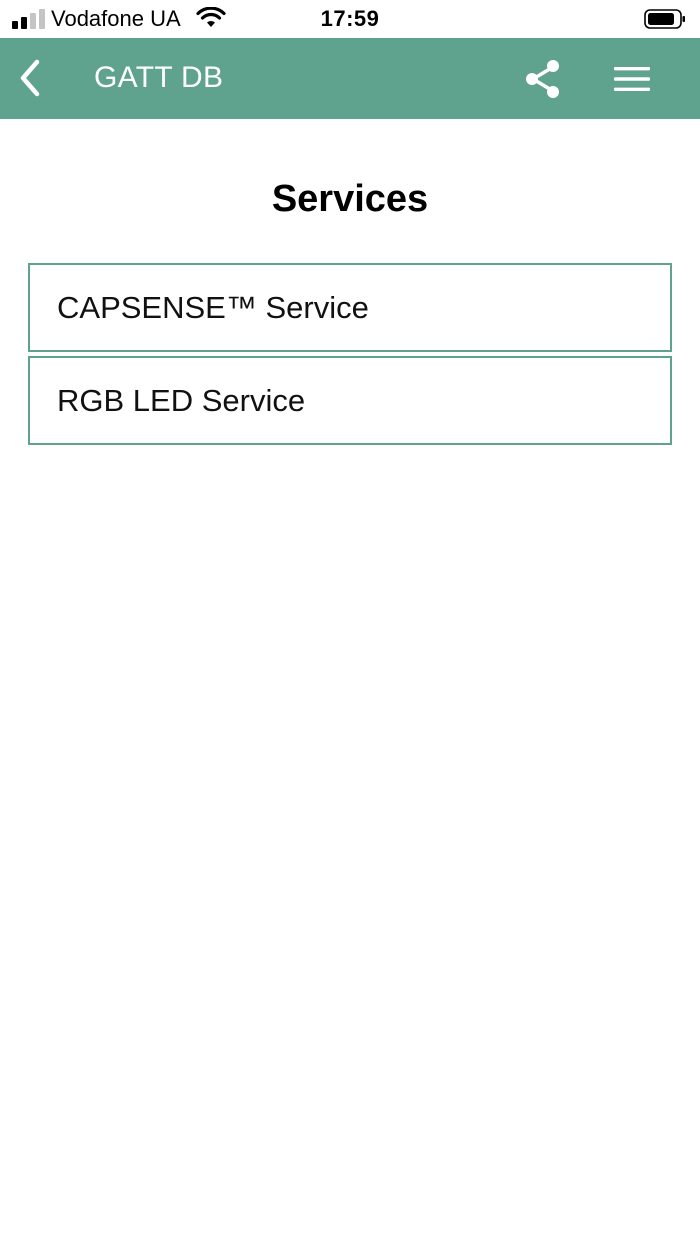  I want to click on hamburger-menu-icon, so click(632, 79).